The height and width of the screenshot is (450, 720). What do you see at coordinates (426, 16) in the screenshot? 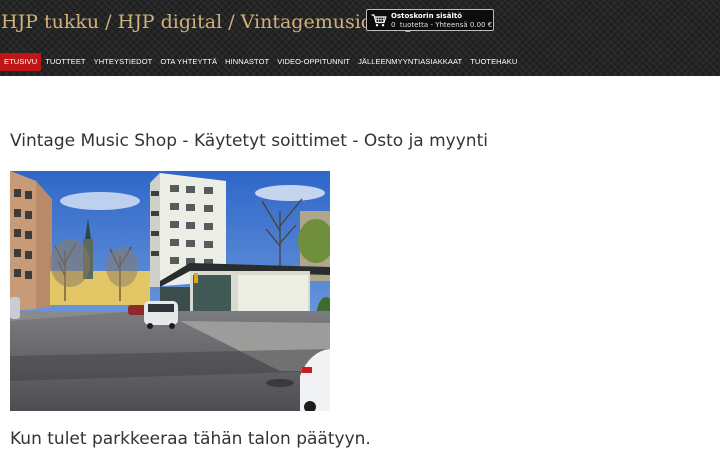
I see `cart-title: Ostoskorin sisältö` at bounding box center [426, 16].